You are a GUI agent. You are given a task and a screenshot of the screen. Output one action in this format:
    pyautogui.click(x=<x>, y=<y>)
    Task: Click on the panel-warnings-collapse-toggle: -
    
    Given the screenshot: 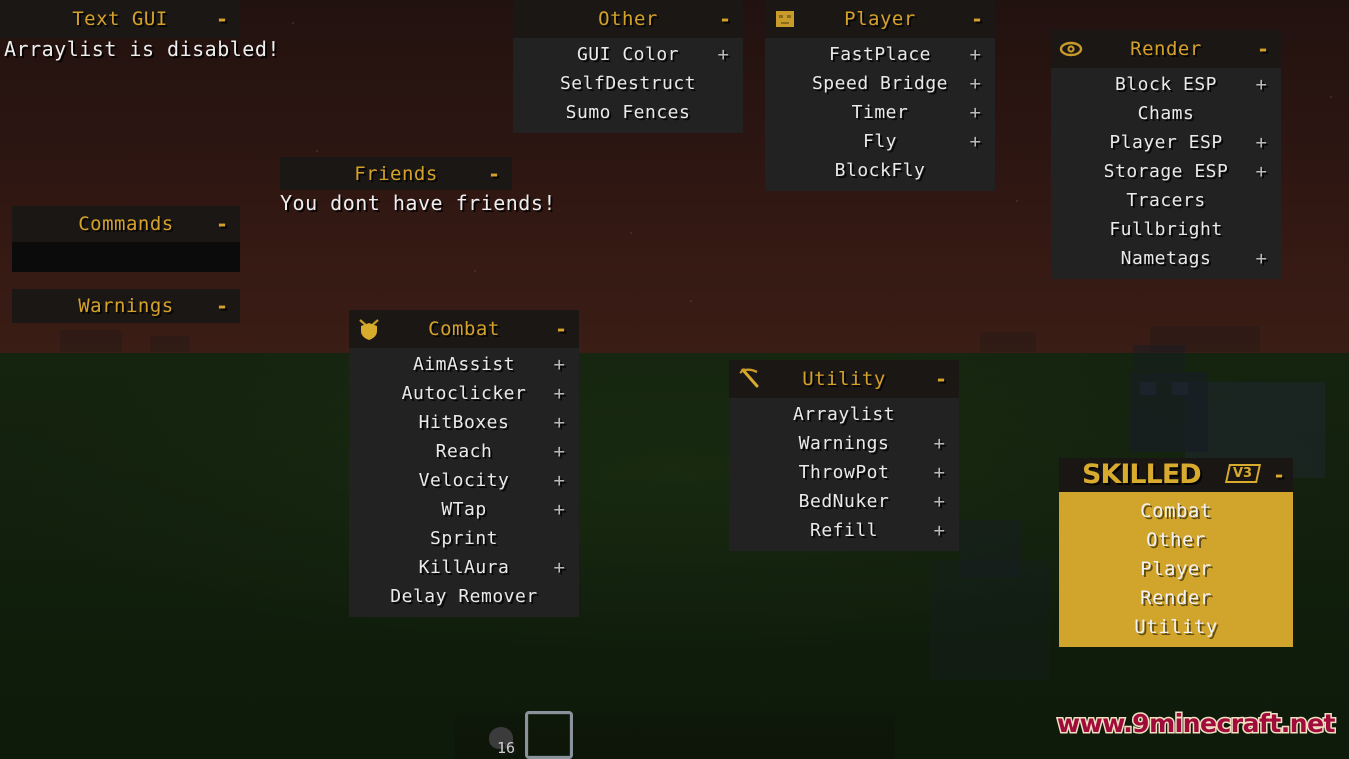 What is the action you would take?
    pyautogui.click(x=222, y=306)
    